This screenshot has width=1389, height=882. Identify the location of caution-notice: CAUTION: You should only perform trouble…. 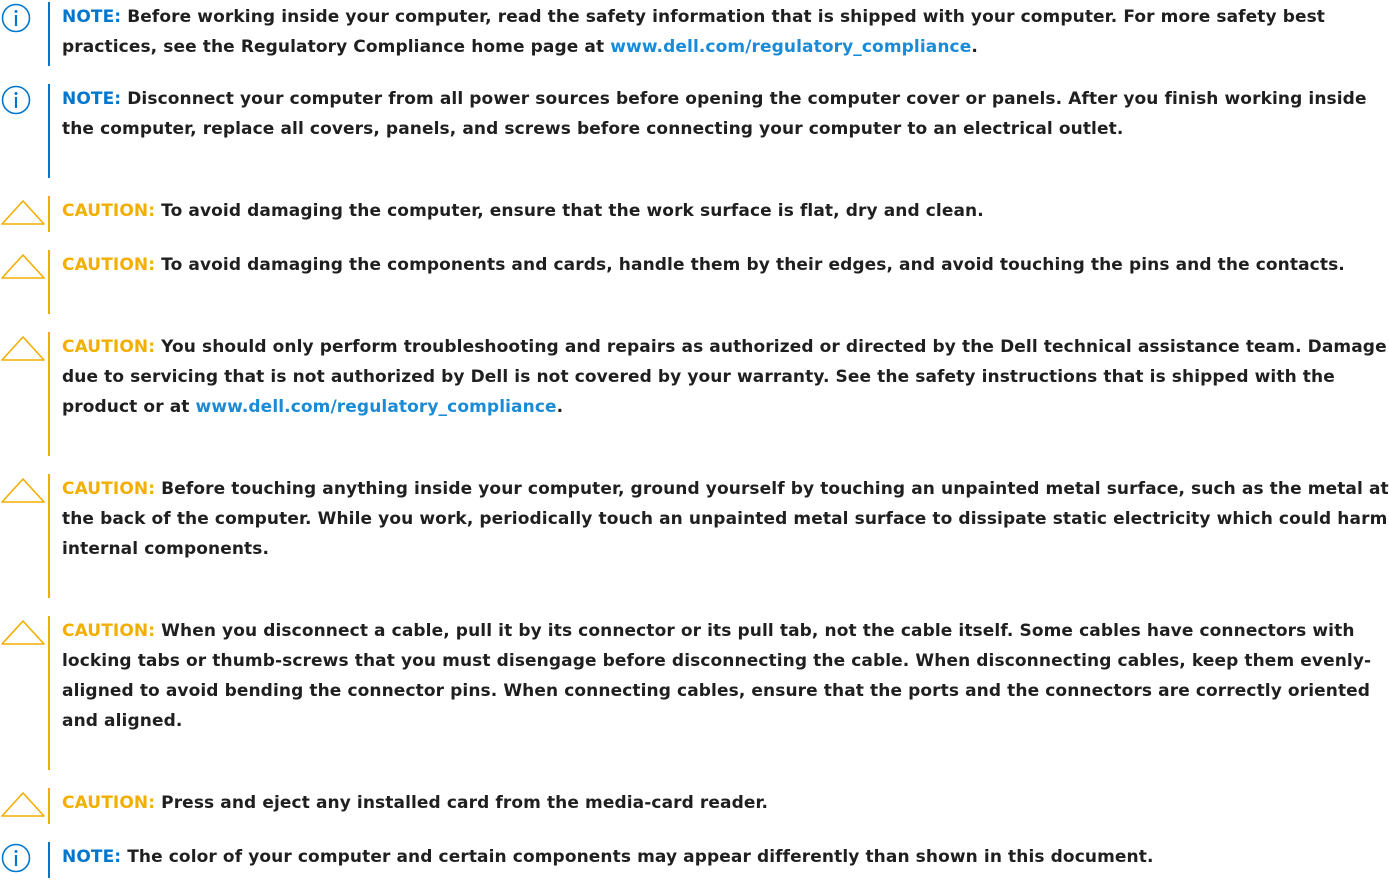
(694, 396).